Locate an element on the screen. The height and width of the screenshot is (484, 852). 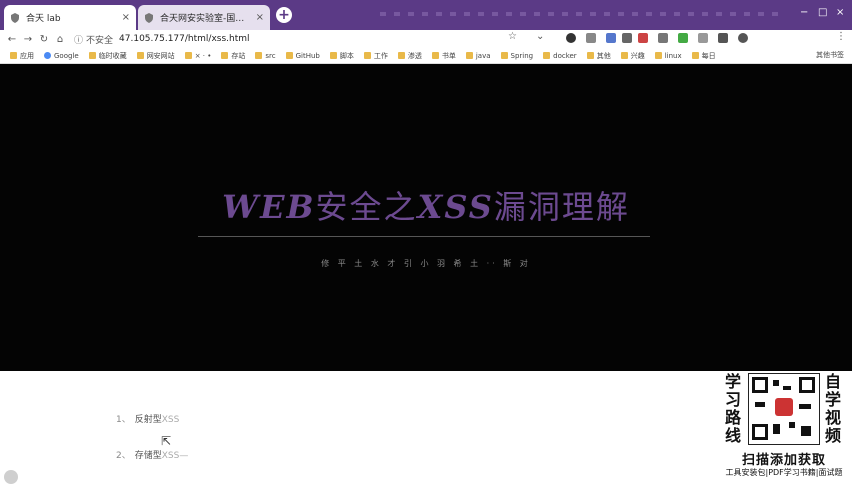
back-icon: ← is located at coordinates (12, 39).